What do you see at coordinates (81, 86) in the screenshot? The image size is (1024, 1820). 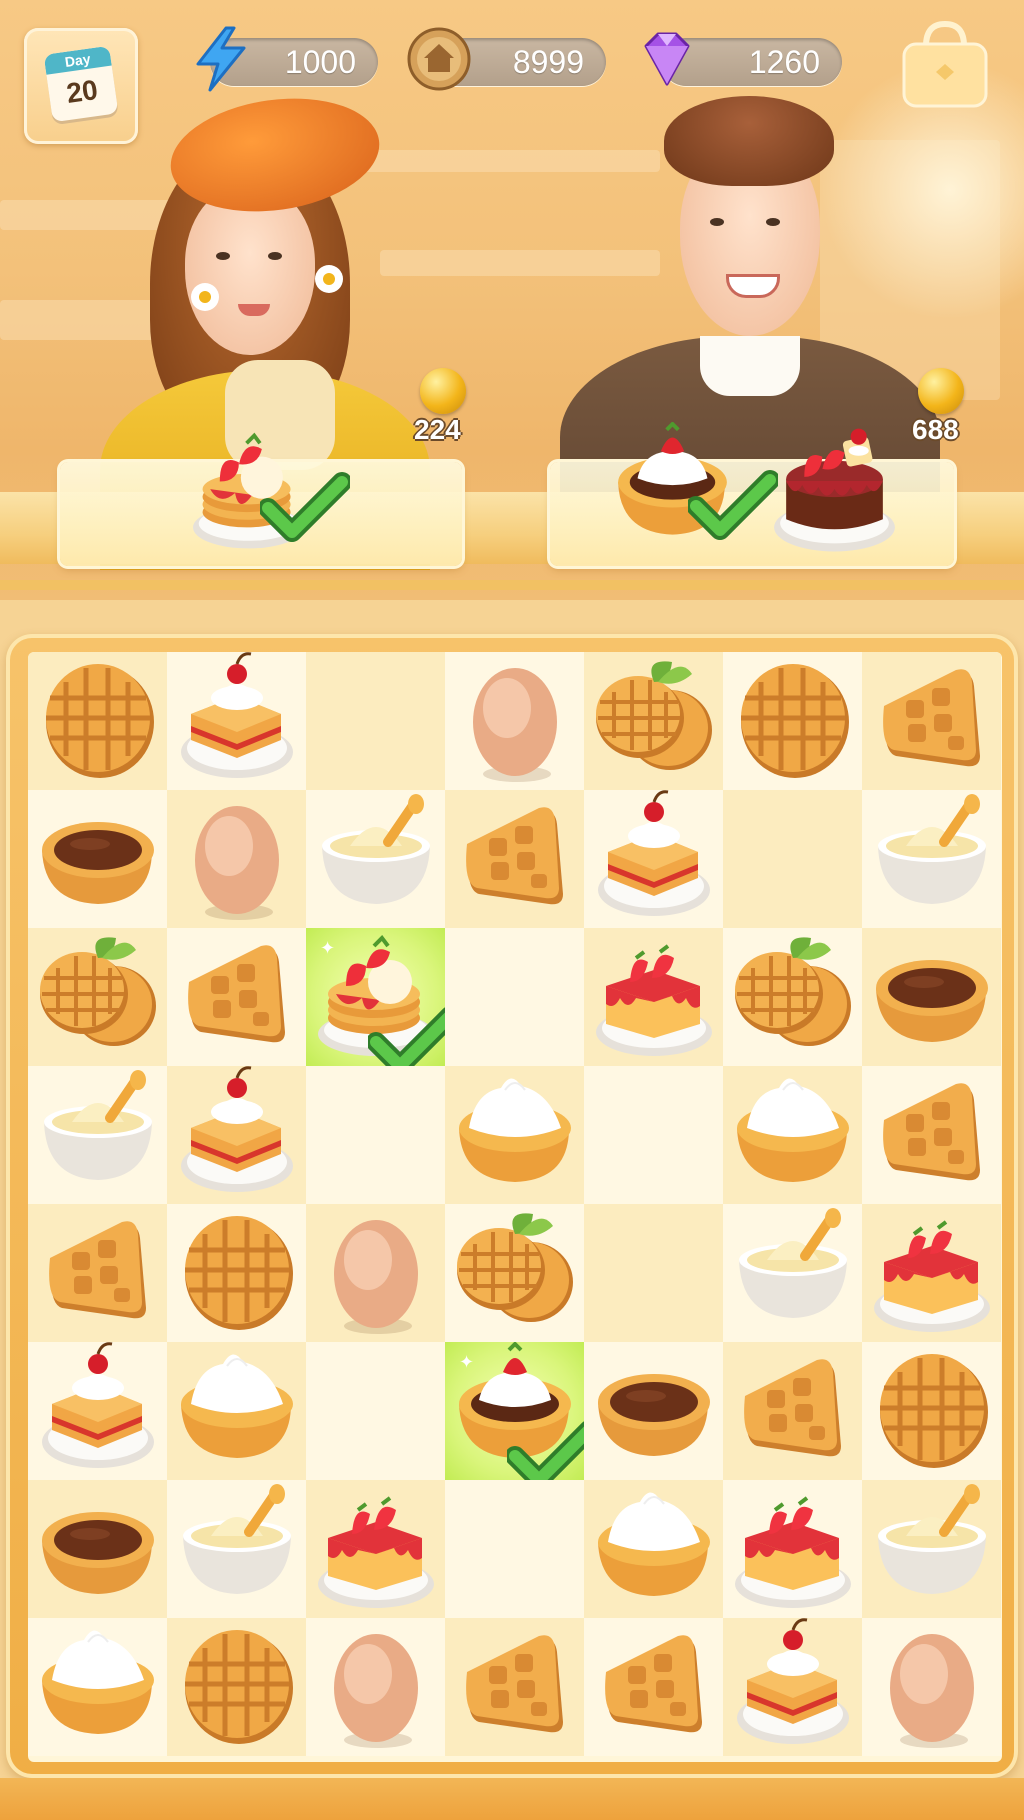 I see `day-button: Day 20` at bounding box center [81, 86].